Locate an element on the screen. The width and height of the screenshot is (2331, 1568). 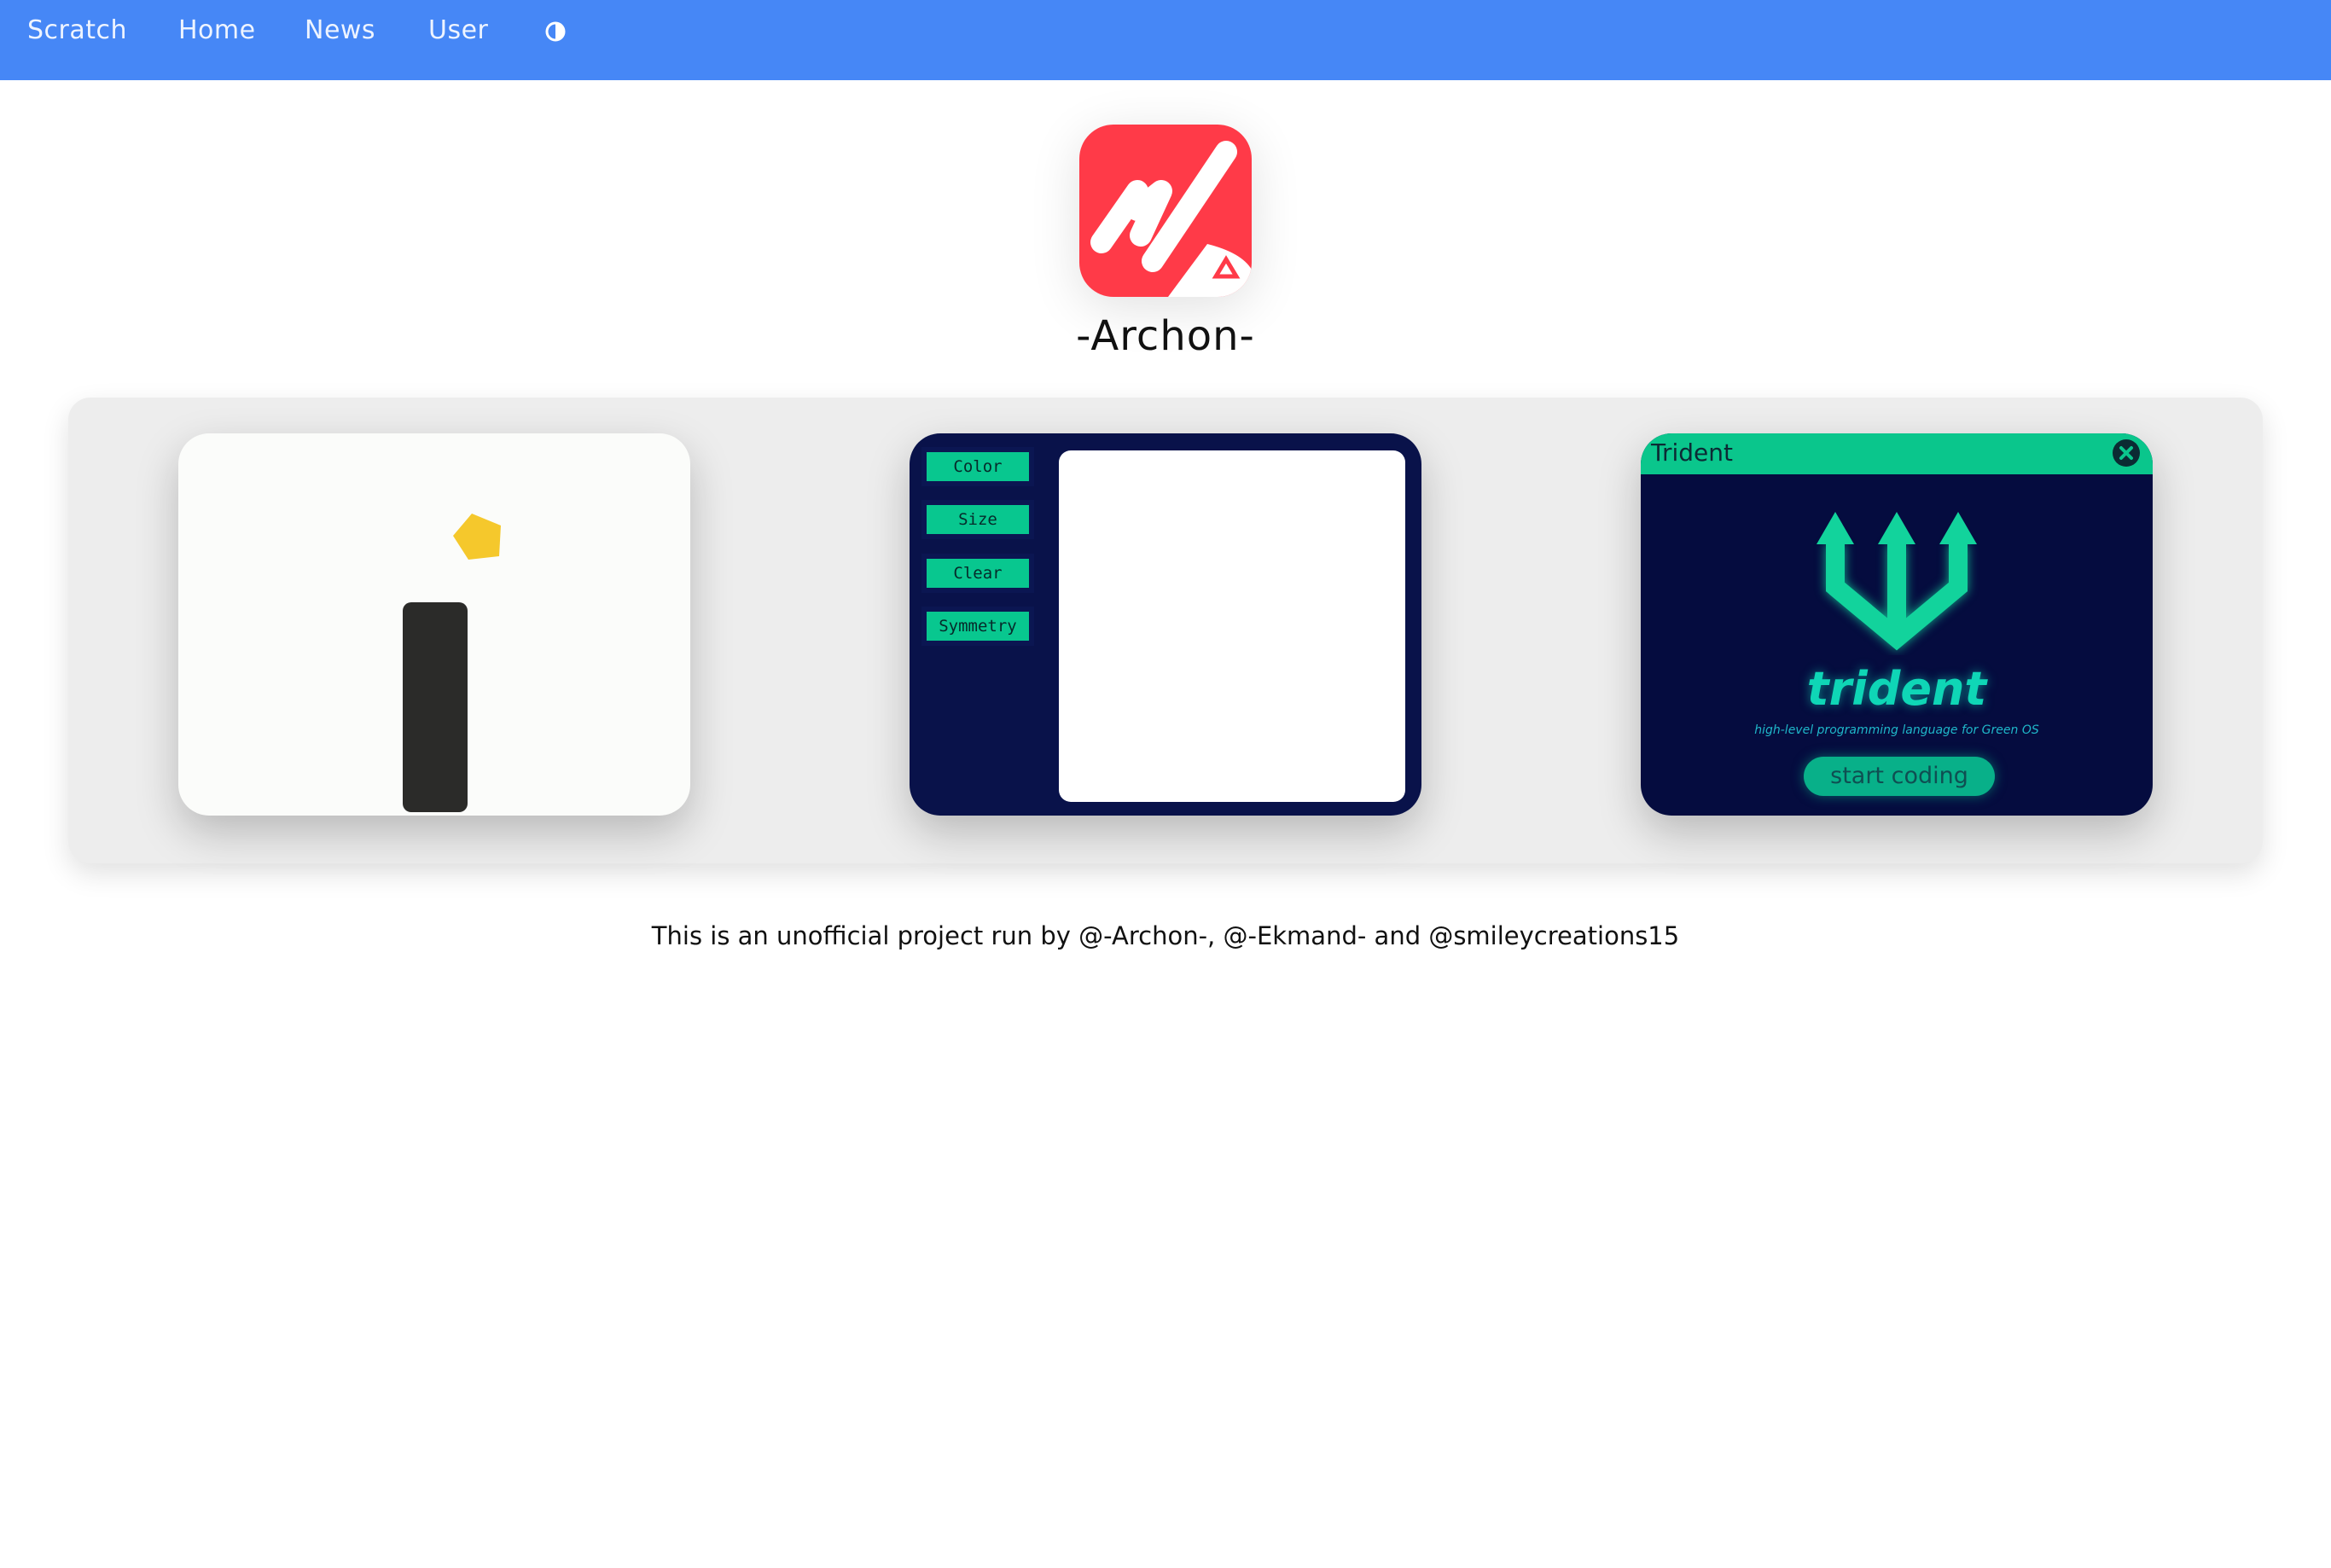
archon-logo is located at coordinates (1165, 211).